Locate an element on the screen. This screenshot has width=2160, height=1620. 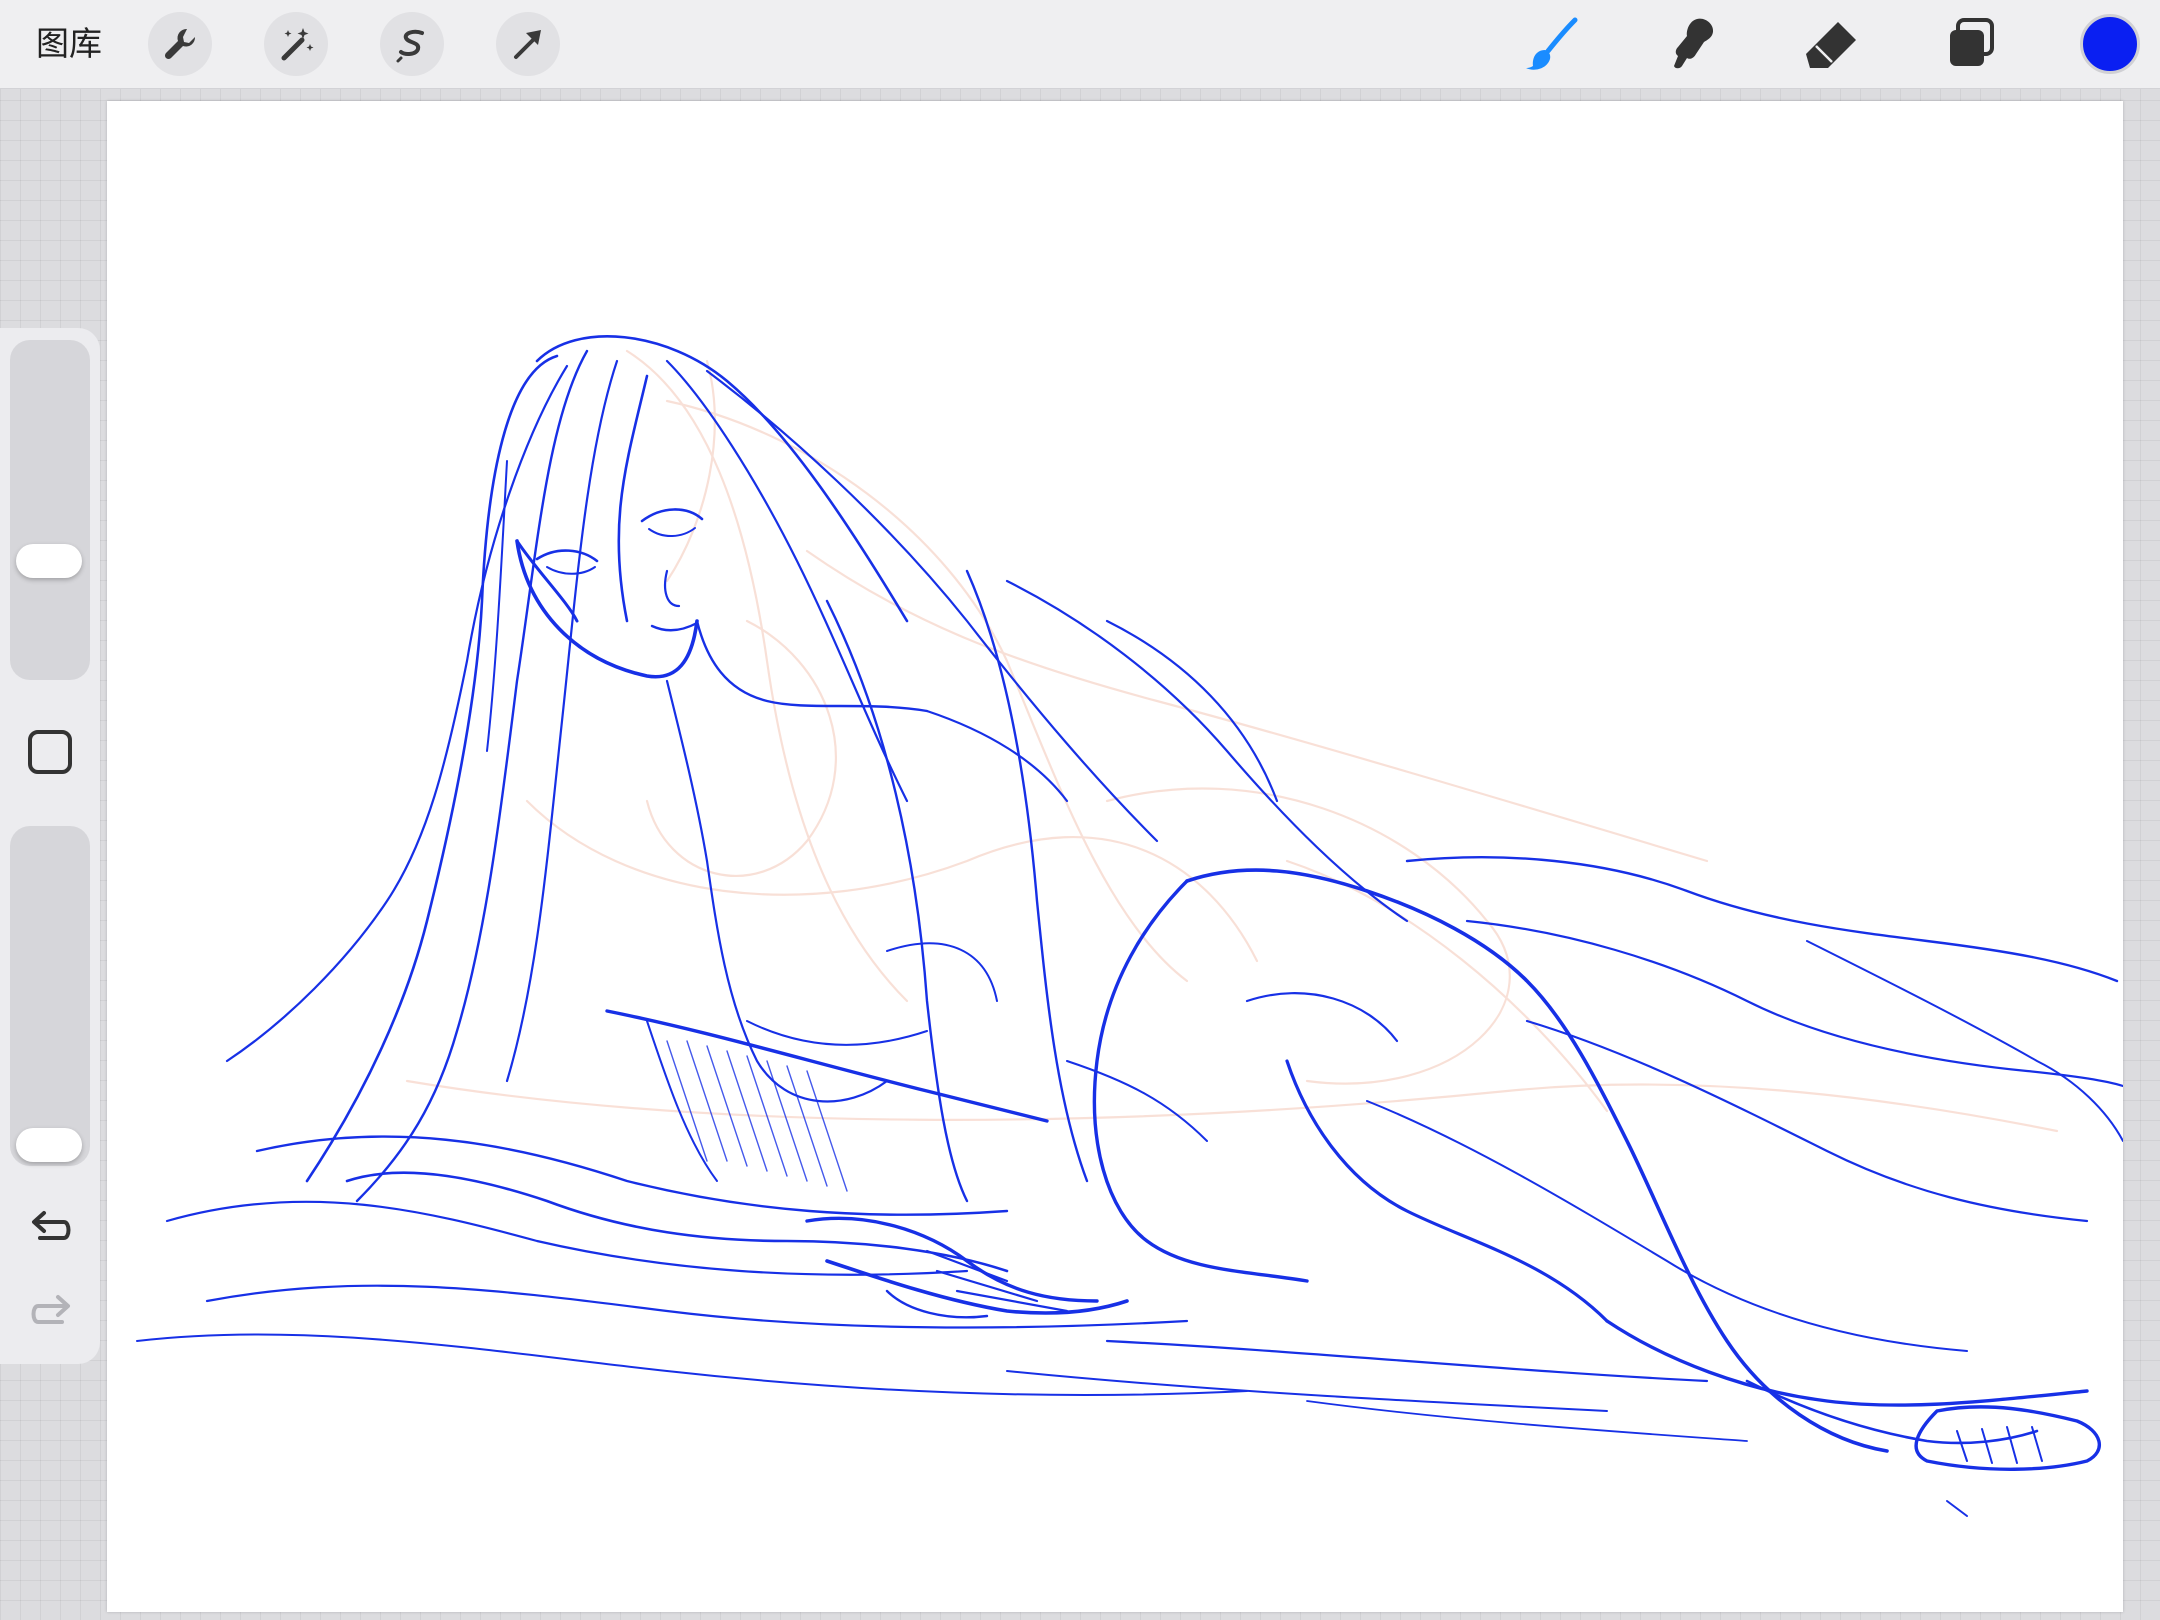
opacity-slider is located at coordinates (50, 996).